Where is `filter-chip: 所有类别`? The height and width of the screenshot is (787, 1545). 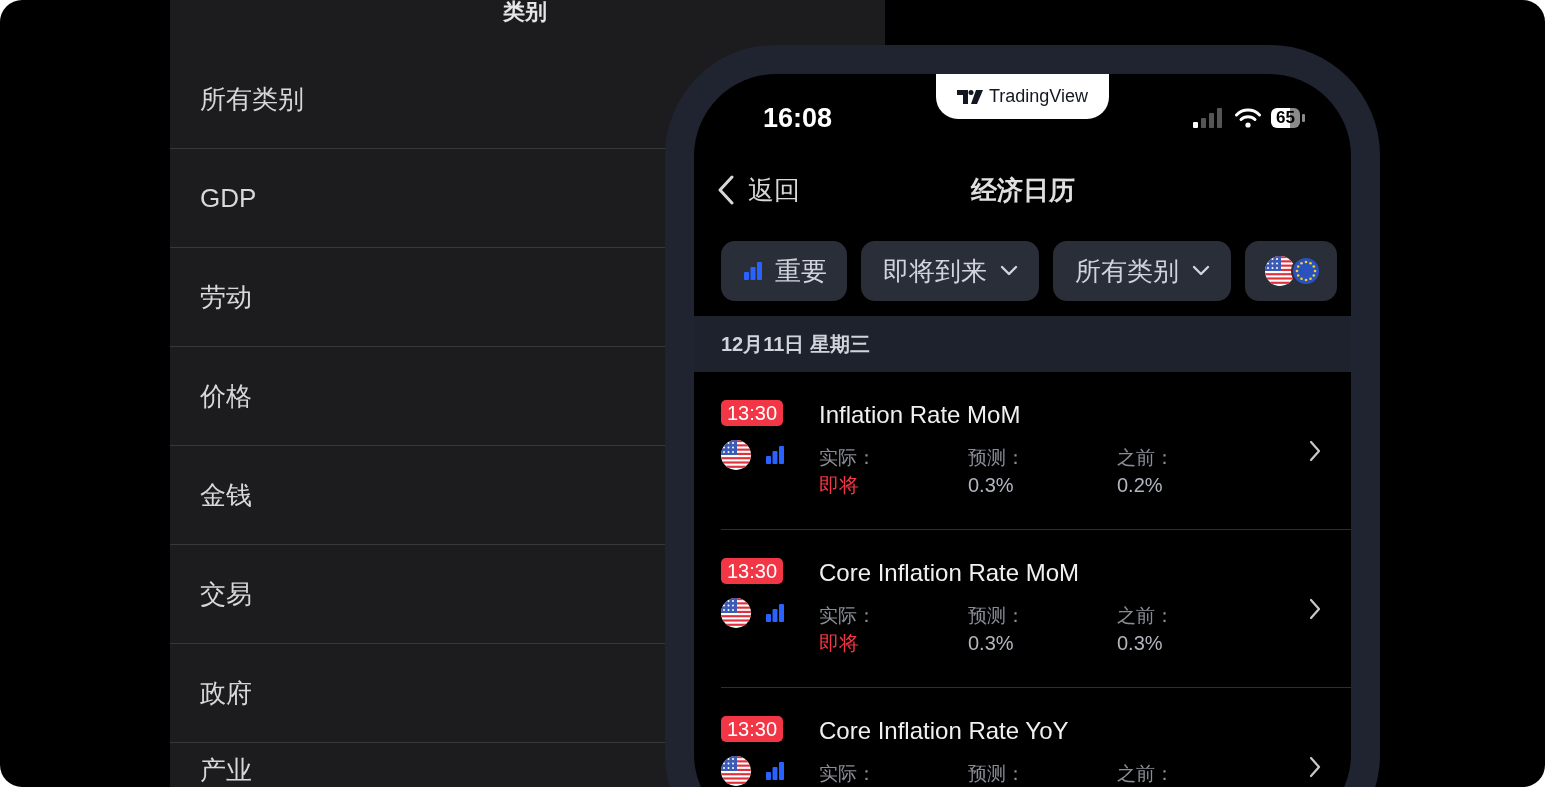 filter-chip: 所有类别 is located at coordinates (1142, 271).